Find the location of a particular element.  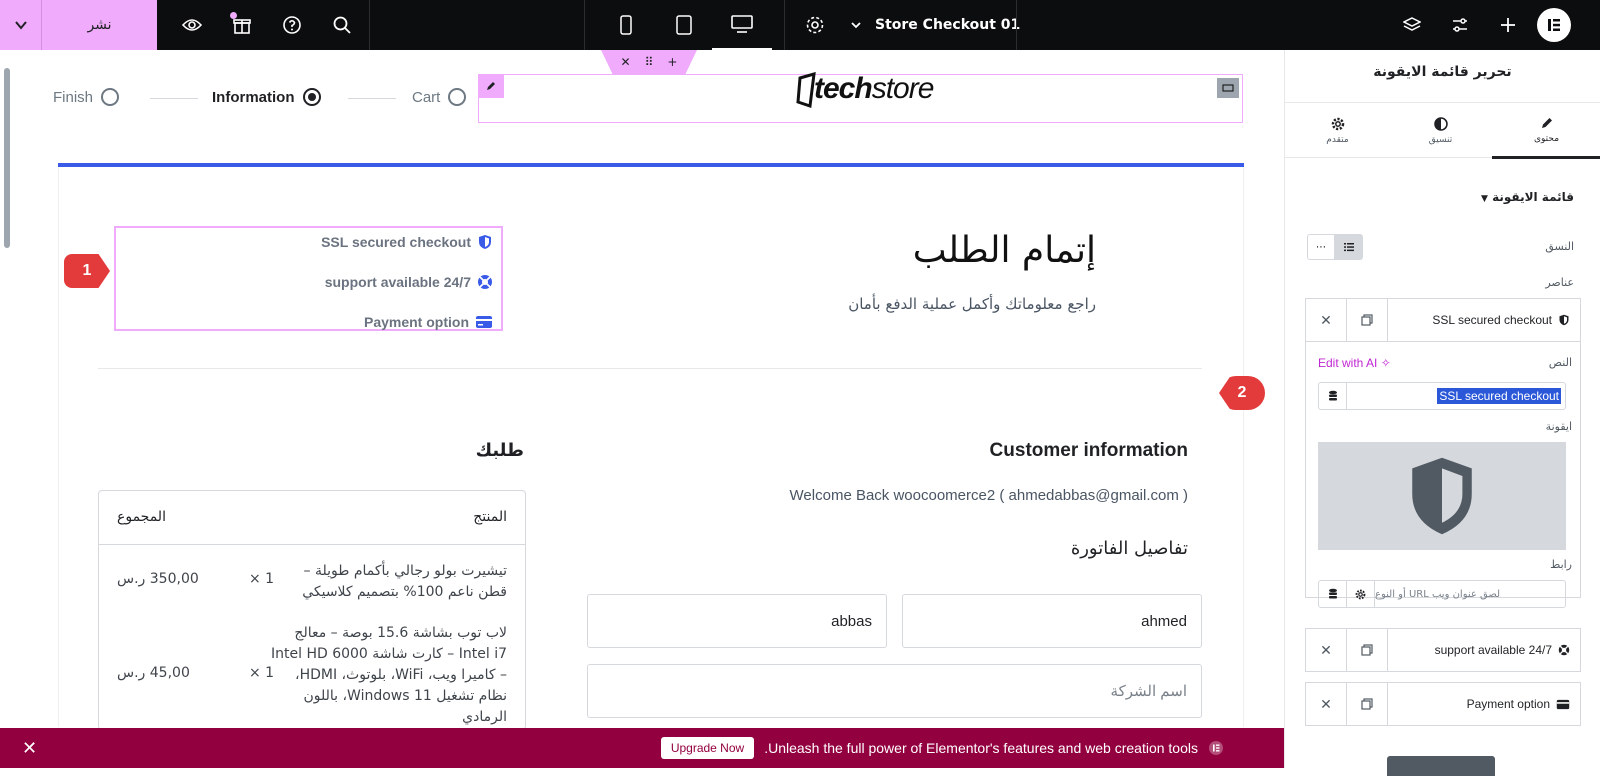

shield-icon is located at coordinates (1564, 320).